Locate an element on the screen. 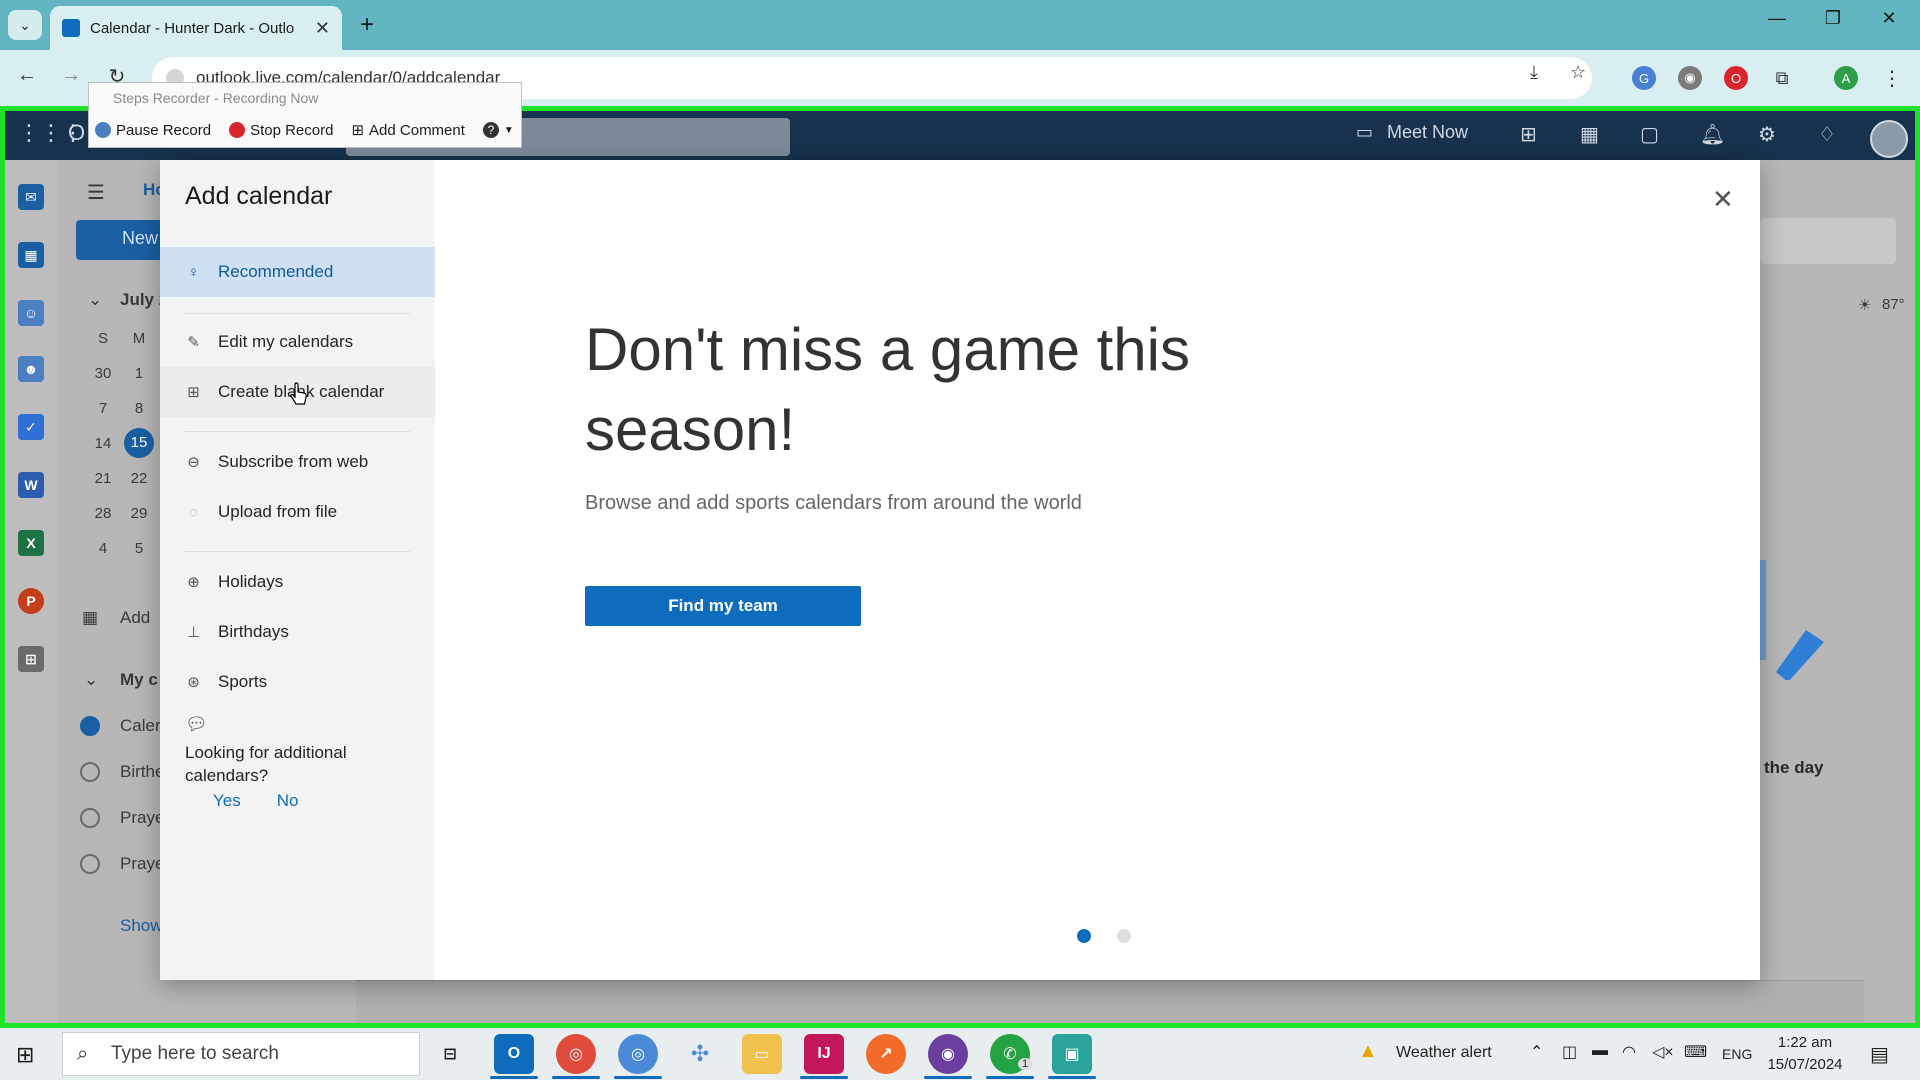  day-cell: 5 is located at coordinates (139, 548).